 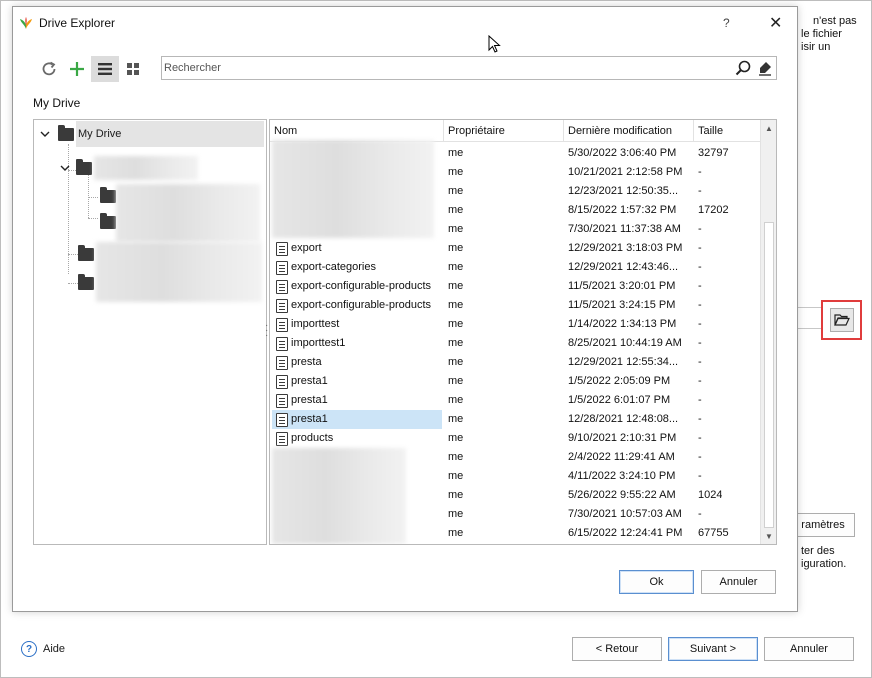 What do you see at coordinates (775, 23) in the screenshot?
I see `close-button: ✕` at bounding box center [775, 23].